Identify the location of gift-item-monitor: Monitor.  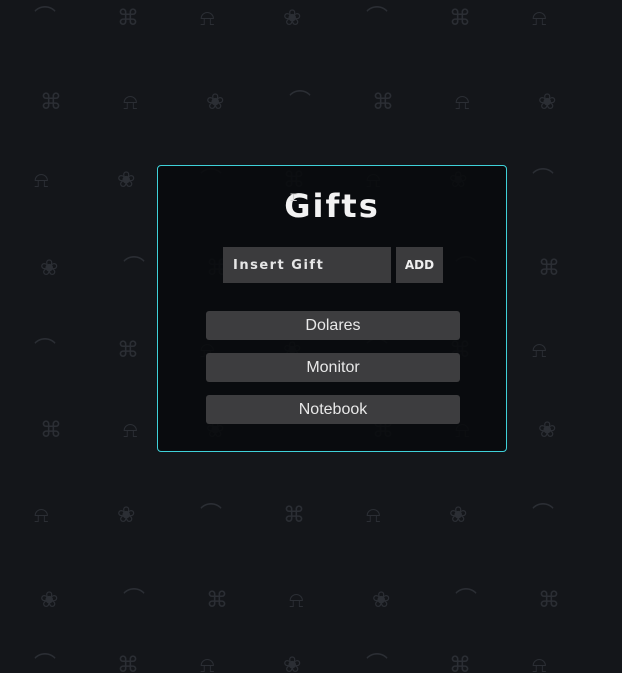
(333, 367).